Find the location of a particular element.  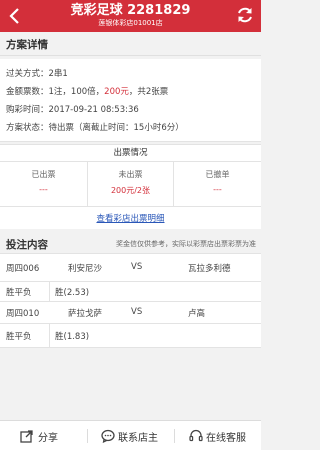

amount-value: 200元 is located at coordinates (116, 92).